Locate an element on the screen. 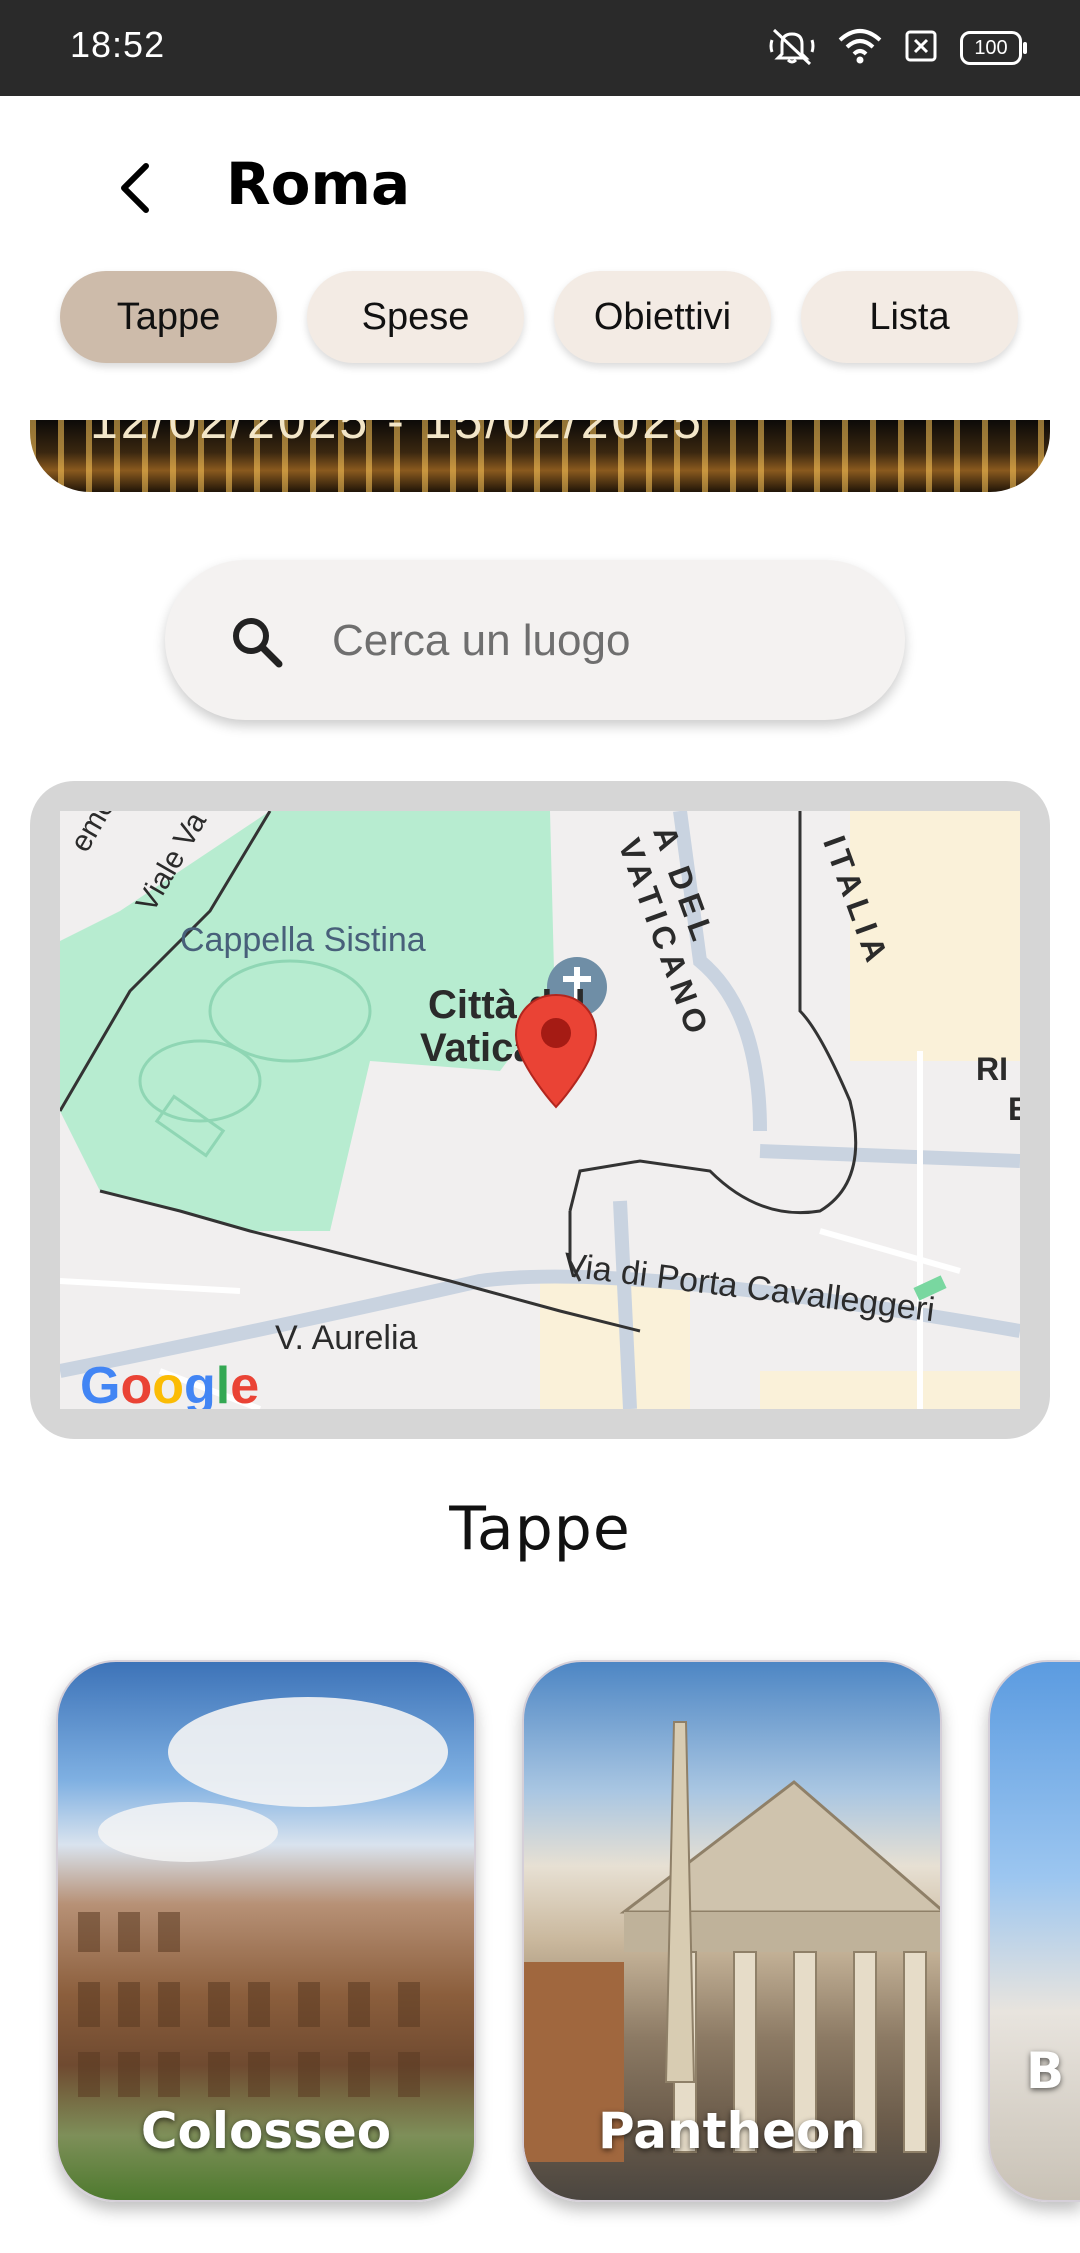 This screenshot has height=2253, width=1080. tab-bar: Tappe Spese Obiettivi Lista is located at coordinates (539, 317).